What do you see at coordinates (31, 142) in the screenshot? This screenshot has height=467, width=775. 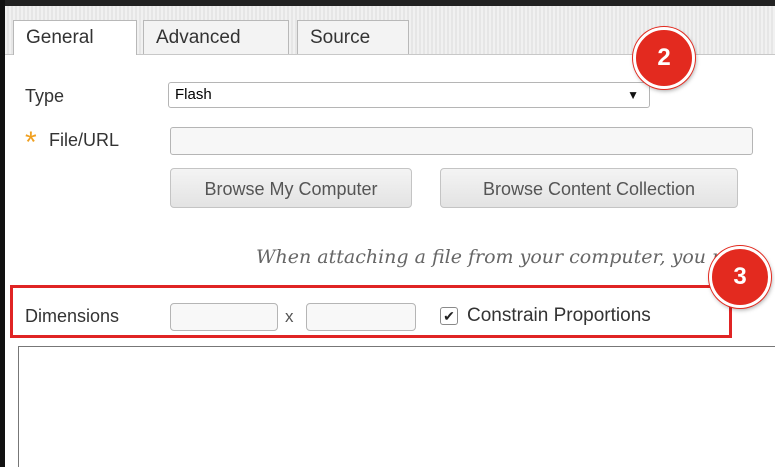 I see `asterisk-icon: *` at bounding box center [31, 142].